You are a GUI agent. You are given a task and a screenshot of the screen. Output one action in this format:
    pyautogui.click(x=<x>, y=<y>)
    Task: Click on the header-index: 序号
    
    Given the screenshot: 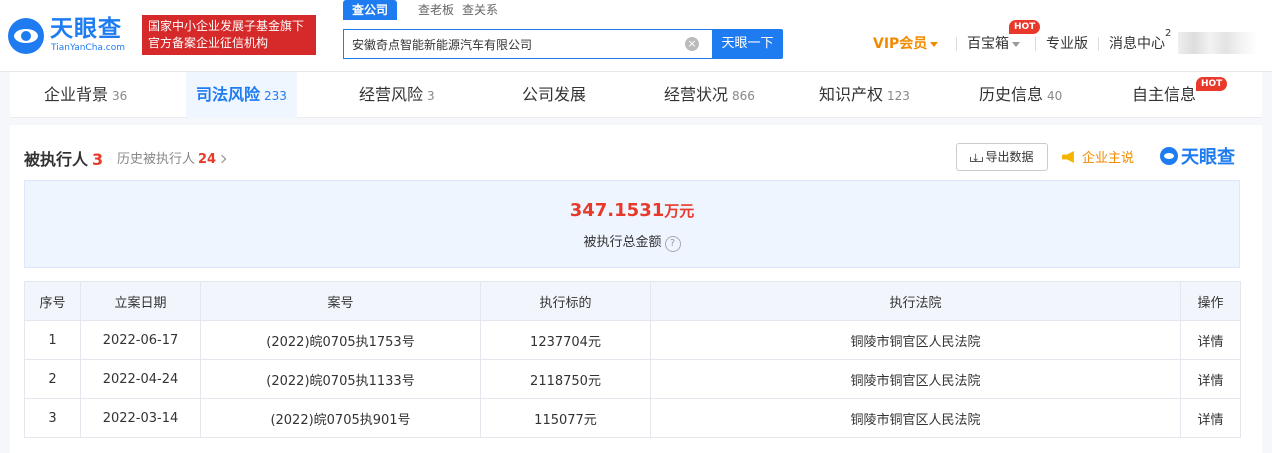 What is the action you would take?
    pyautogui.click(x=52, y=301)
    